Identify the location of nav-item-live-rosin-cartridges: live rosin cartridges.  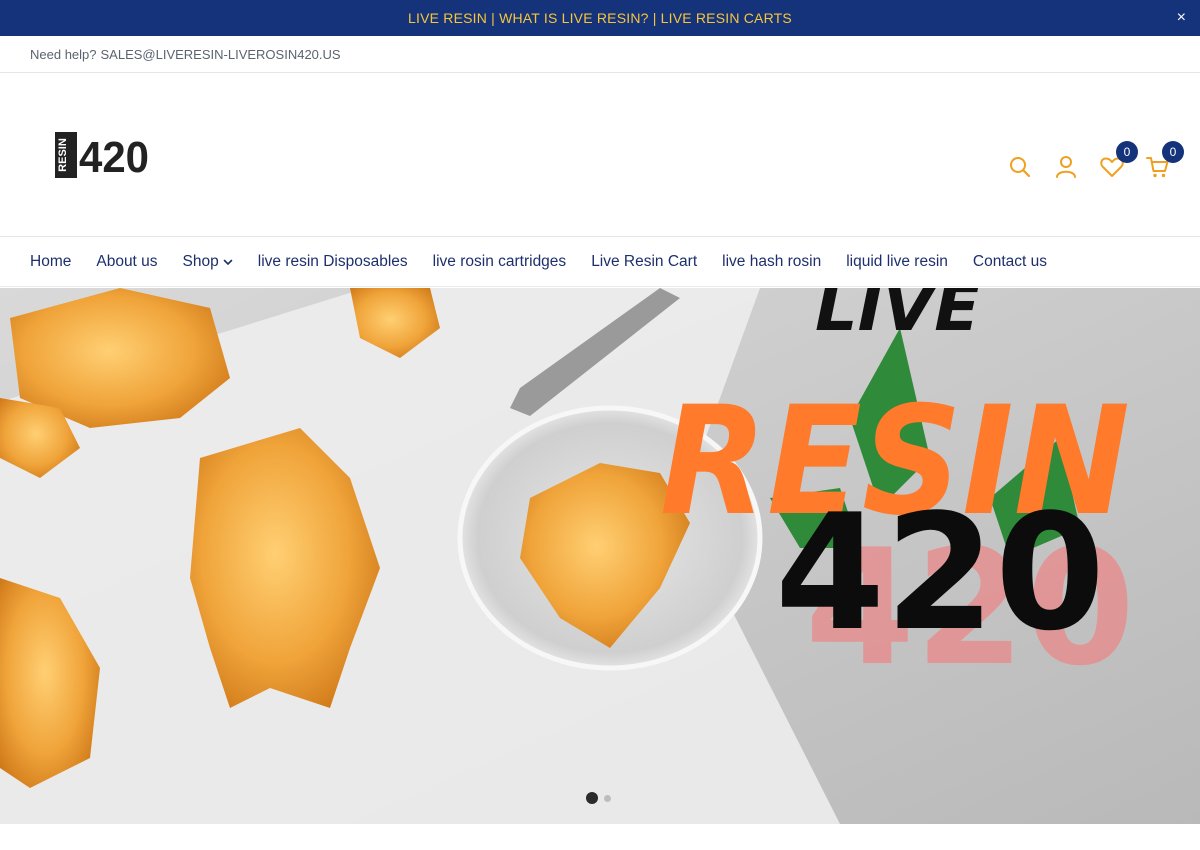
(500, 262).